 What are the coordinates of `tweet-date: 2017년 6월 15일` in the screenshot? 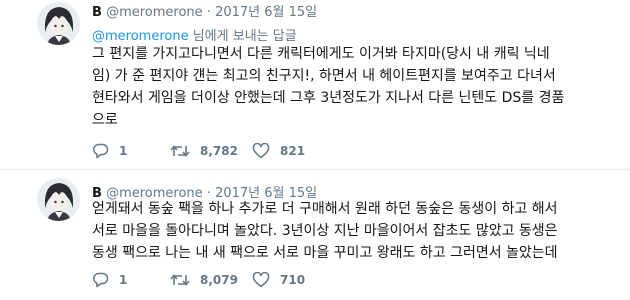 It's located at (266, 12).